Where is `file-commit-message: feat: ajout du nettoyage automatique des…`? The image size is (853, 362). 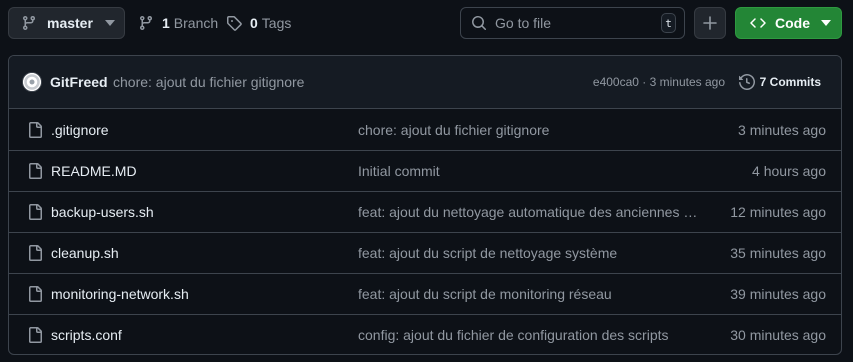 file-commit-message: feat: ajout du nettoyage automatique des… is located at coordinates (530, 212).